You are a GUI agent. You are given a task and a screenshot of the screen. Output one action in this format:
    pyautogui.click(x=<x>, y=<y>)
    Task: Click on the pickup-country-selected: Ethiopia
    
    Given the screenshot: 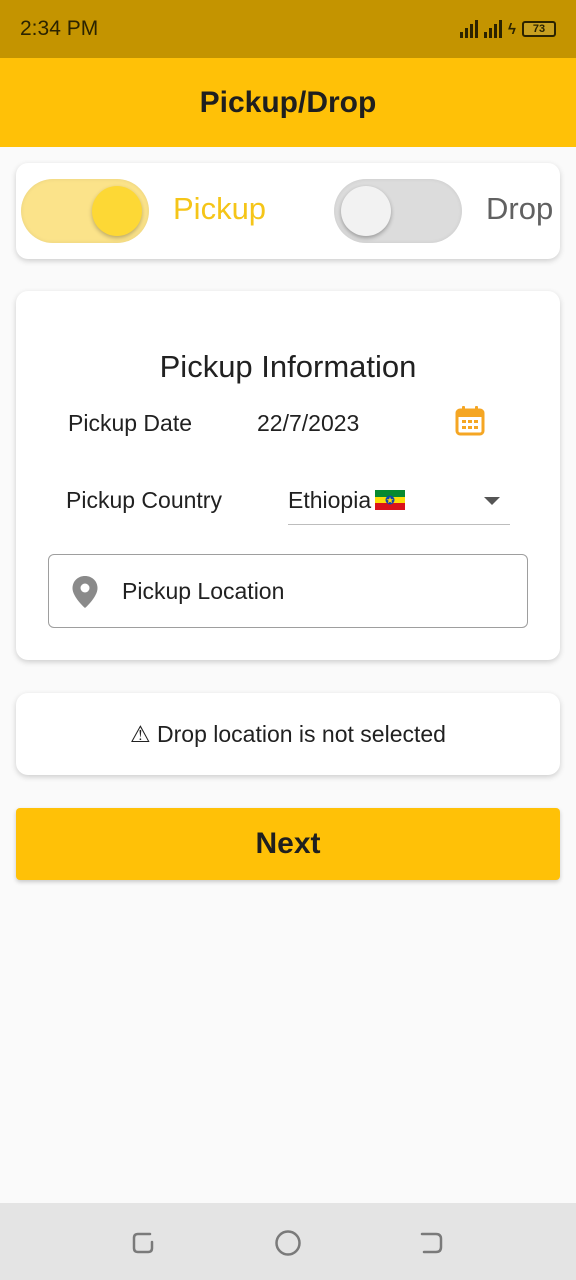 What is the action you would take?
    pyautogui.click(x=347, y=500)
    